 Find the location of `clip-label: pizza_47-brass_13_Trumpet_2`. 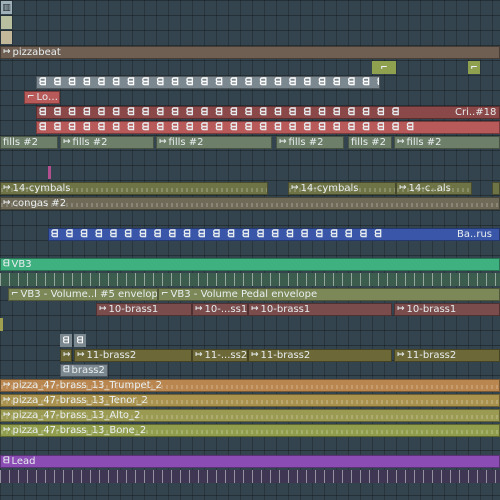

clip-label: pizza_47-brass_13_Trumpet_2 is located at coordinates (87, 385).